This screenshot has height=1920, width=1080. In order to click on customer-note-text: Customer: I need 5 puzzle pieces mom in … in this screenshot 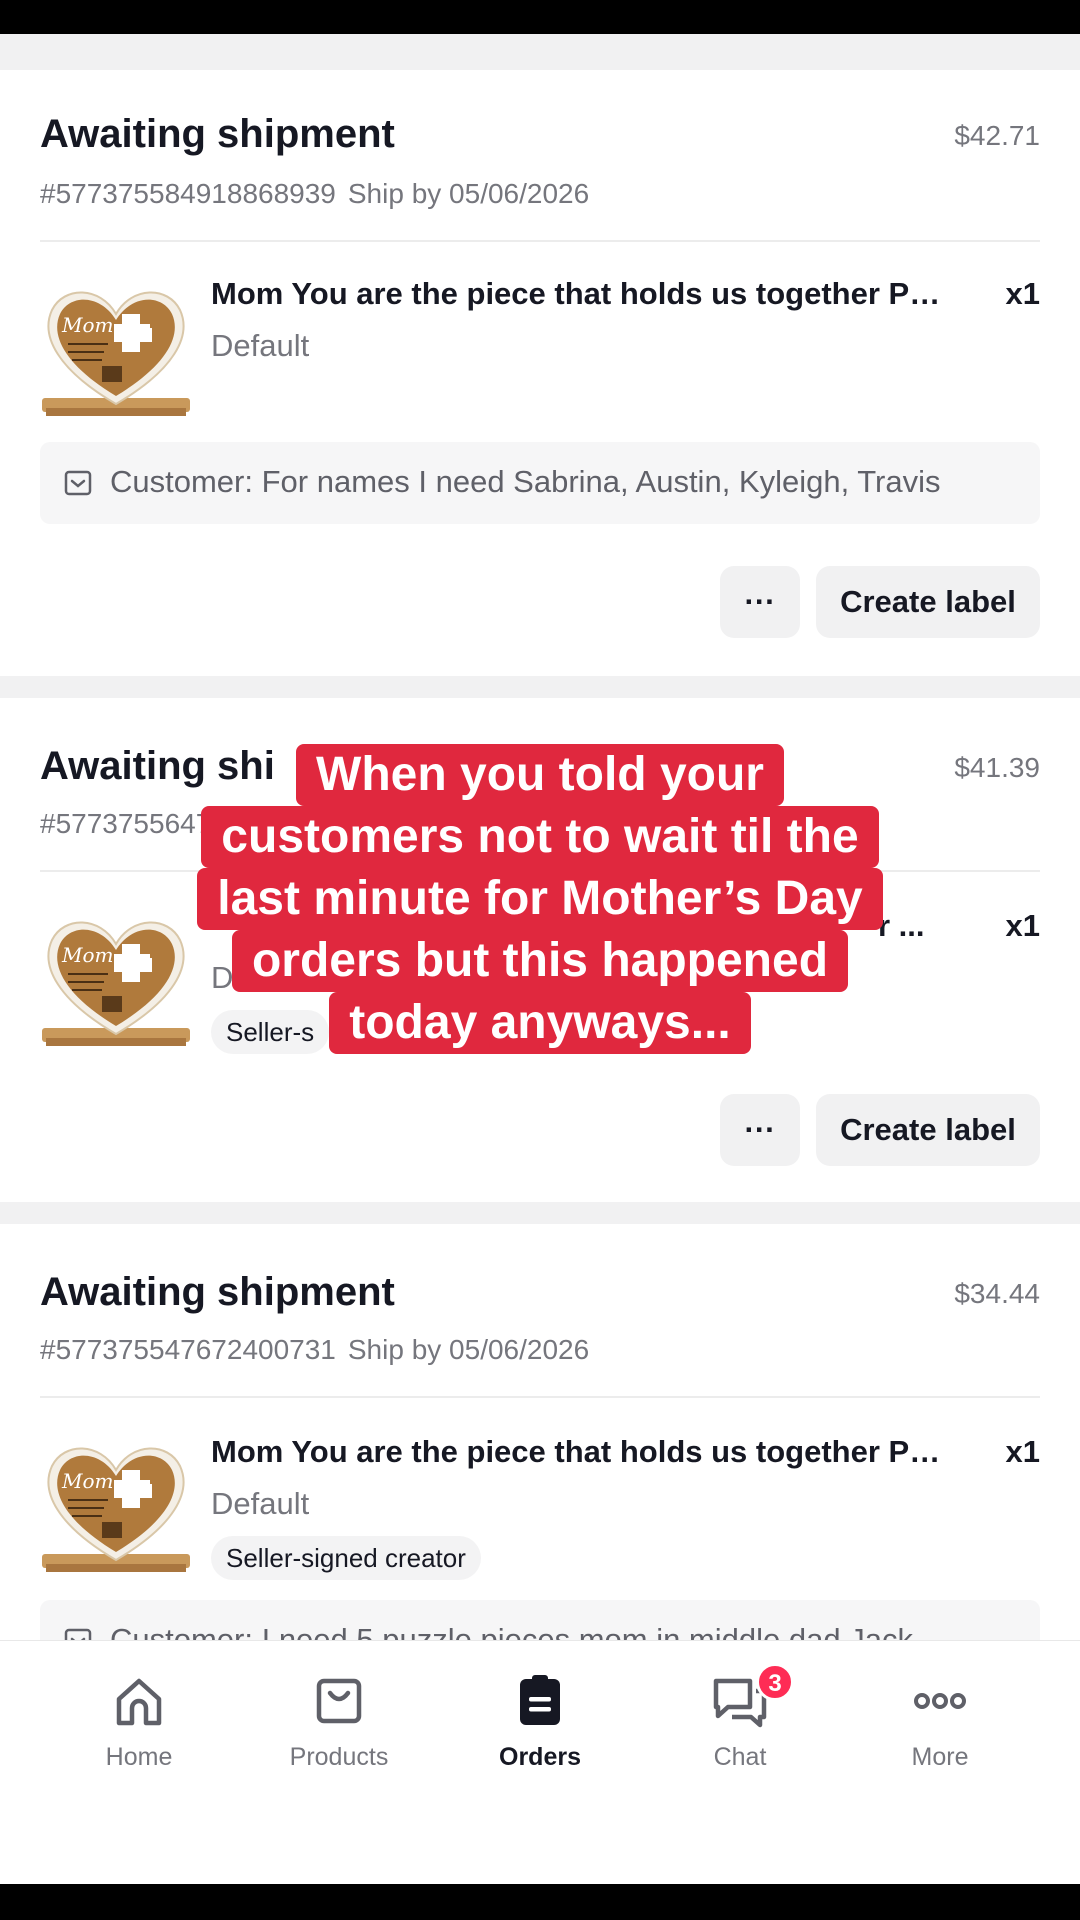, I will do `click(511, 1631)`.